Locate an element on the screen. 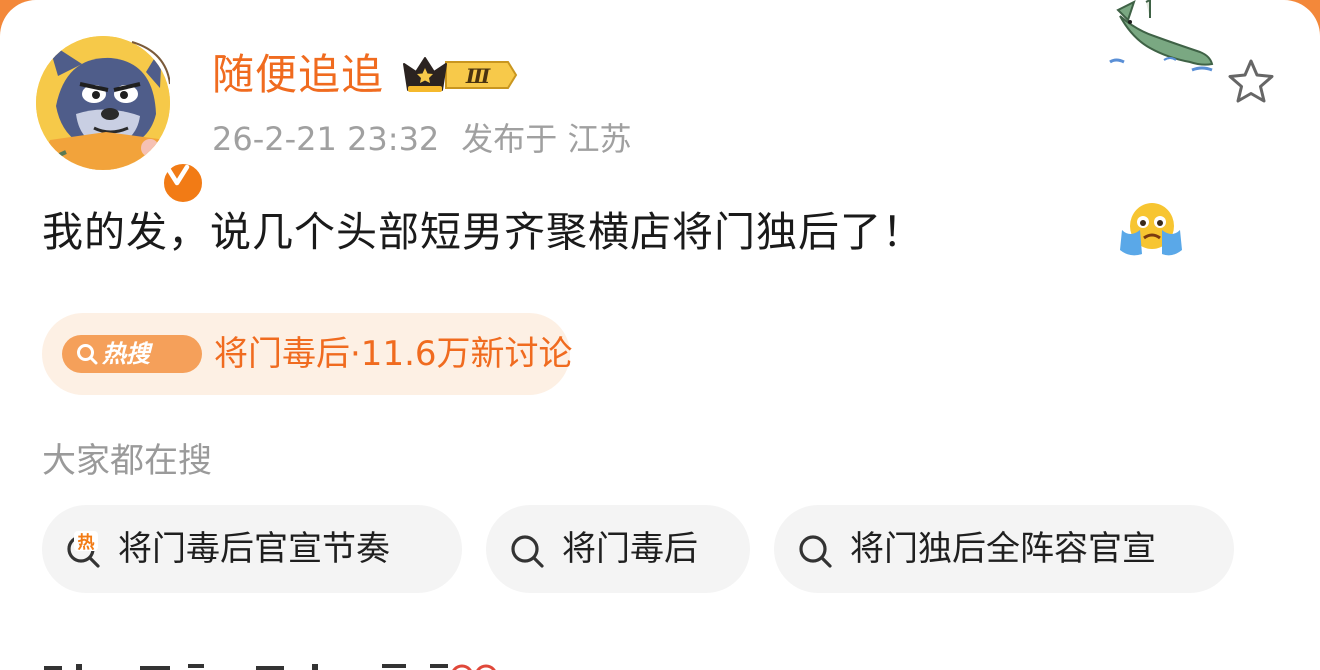  verified-badge-icon is located at coordinates (183, 183).